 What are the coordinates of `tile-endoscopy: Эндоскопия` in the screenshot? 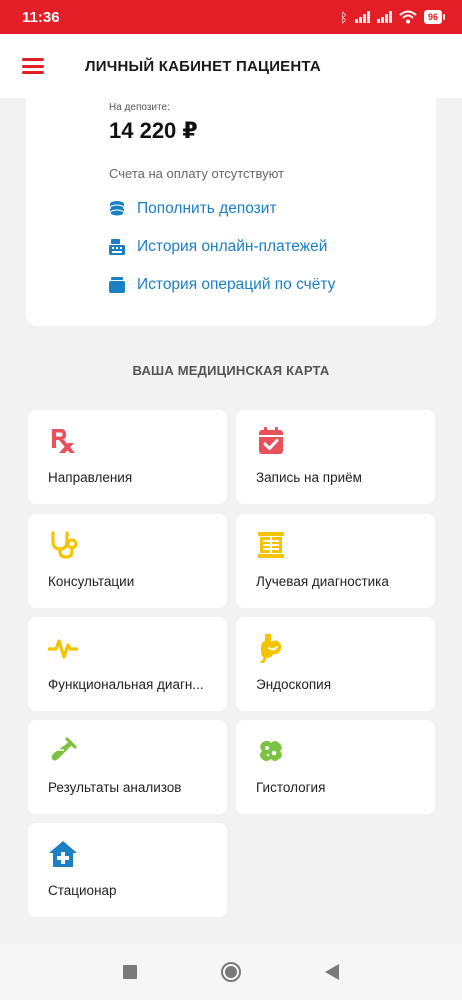 It's located at (335, 664).